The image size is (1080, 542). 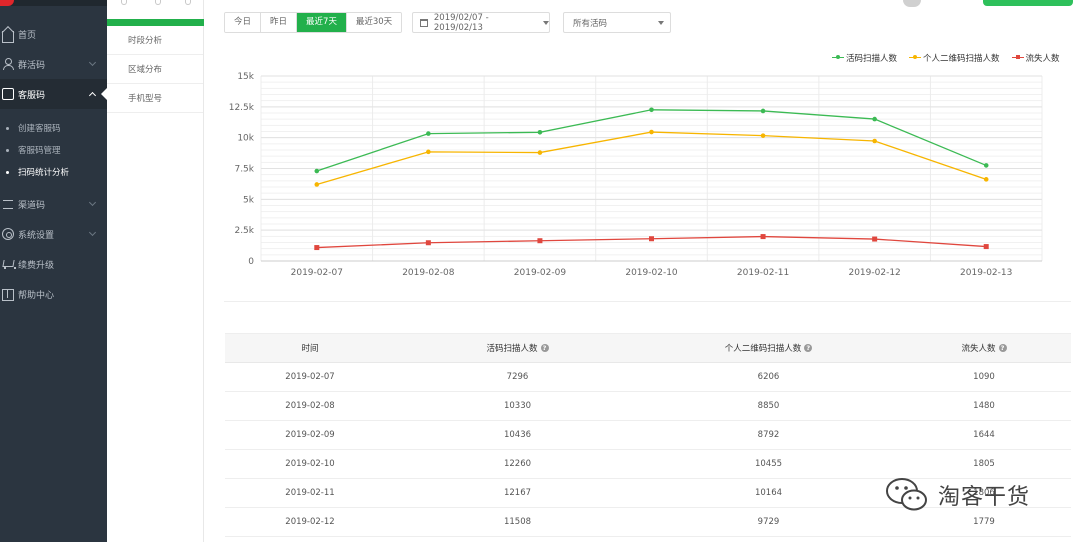 I want to click on header-active-scans: 活码扫描人数?, so click(x=517, y=348).